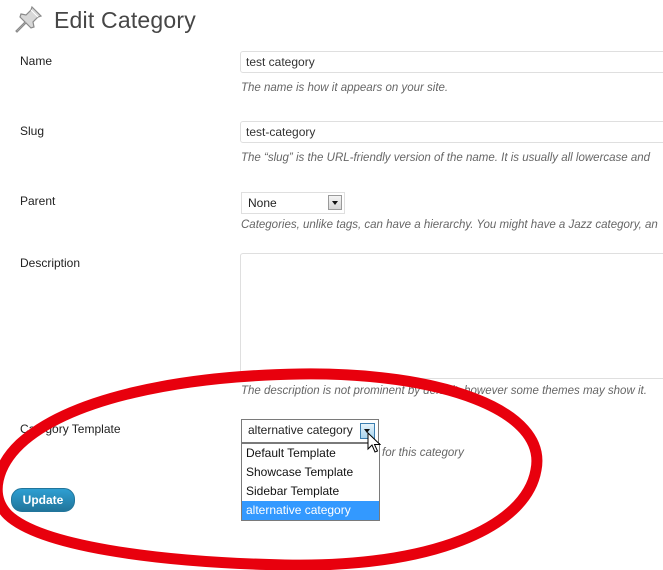  Describe the element at coordinates (423, 453) in the screenshot. I see `category-template-hint: for this category` at that location.